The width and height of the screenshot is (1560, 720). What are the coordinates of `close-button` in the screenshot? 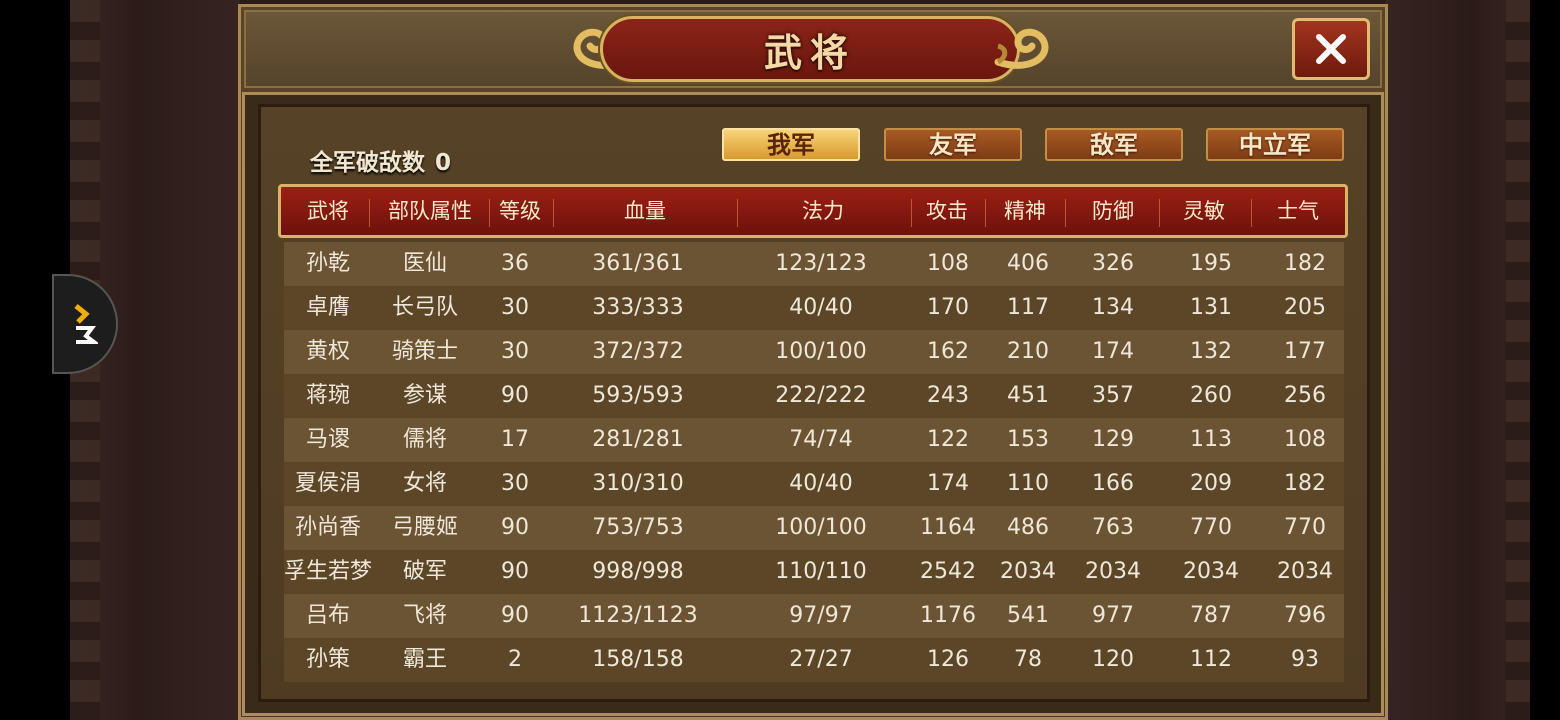 It's located at (1331, 49).